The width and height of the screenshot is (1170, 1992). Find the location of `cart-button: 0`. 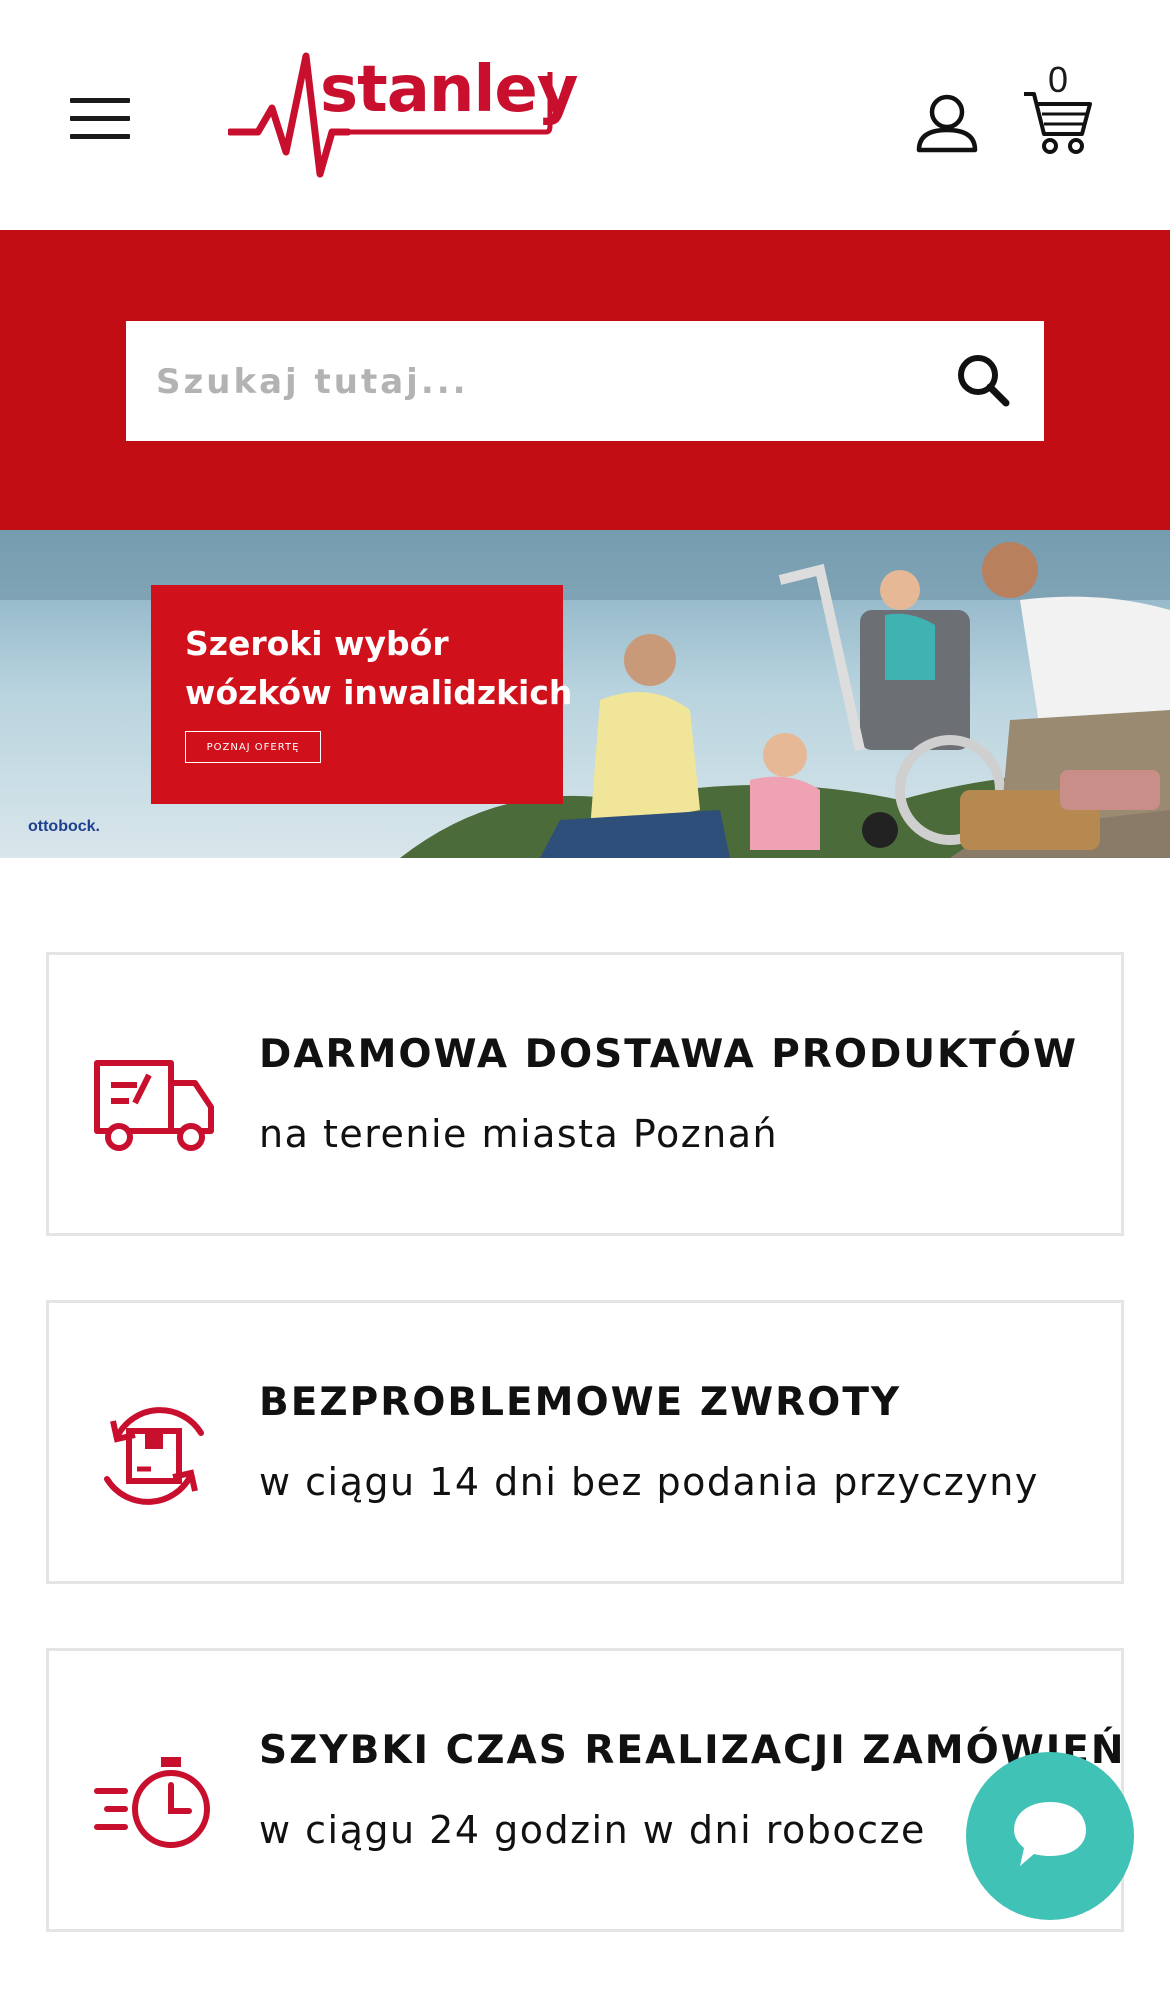

cart-button: 0 is located at coordinates (1058, 112).